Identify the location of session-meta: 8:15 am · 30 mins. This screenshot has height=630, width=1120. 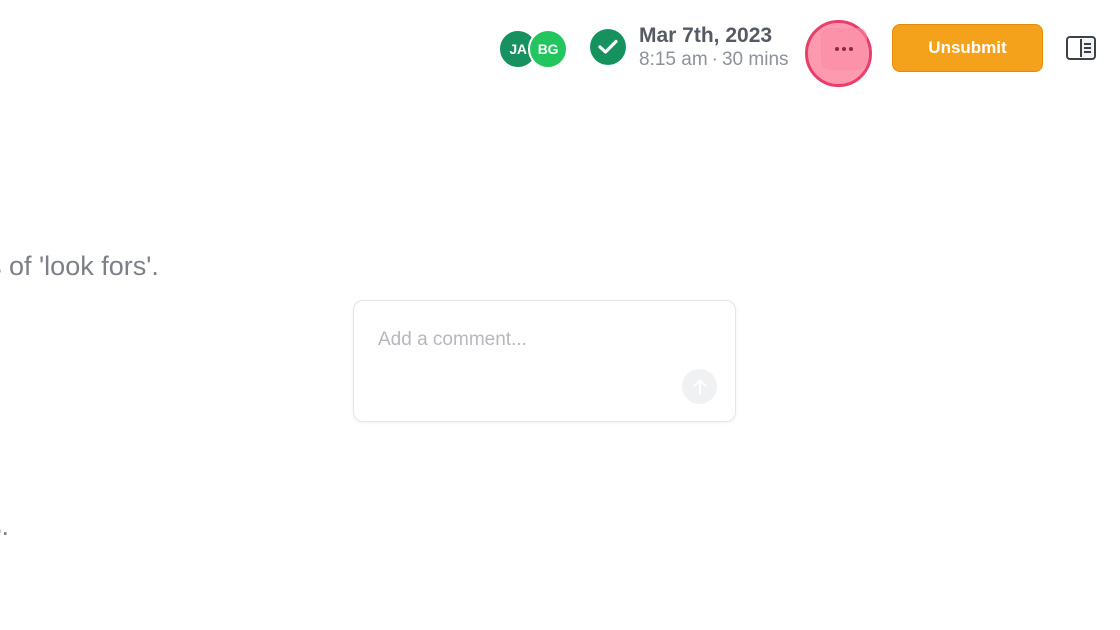
(714, 60).